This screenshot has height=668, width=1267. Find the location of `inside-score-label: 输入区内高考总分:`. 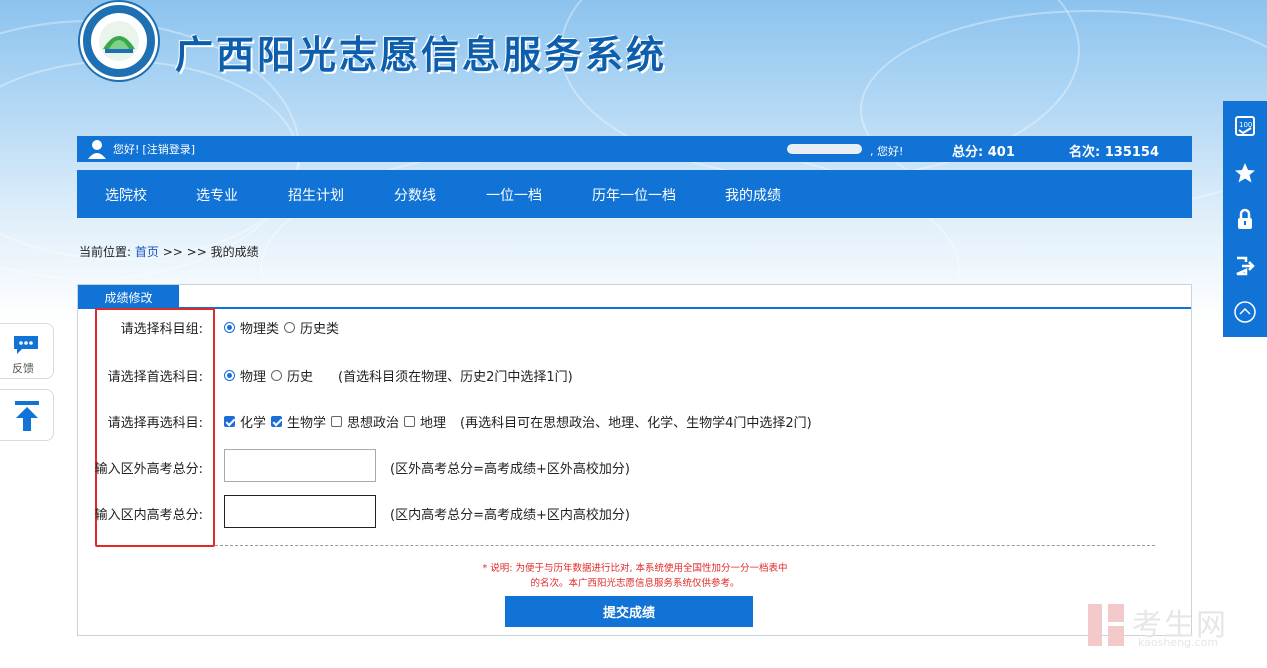

inside-score-label: 输入区内高考总分: is located at coordinates (148, 515).